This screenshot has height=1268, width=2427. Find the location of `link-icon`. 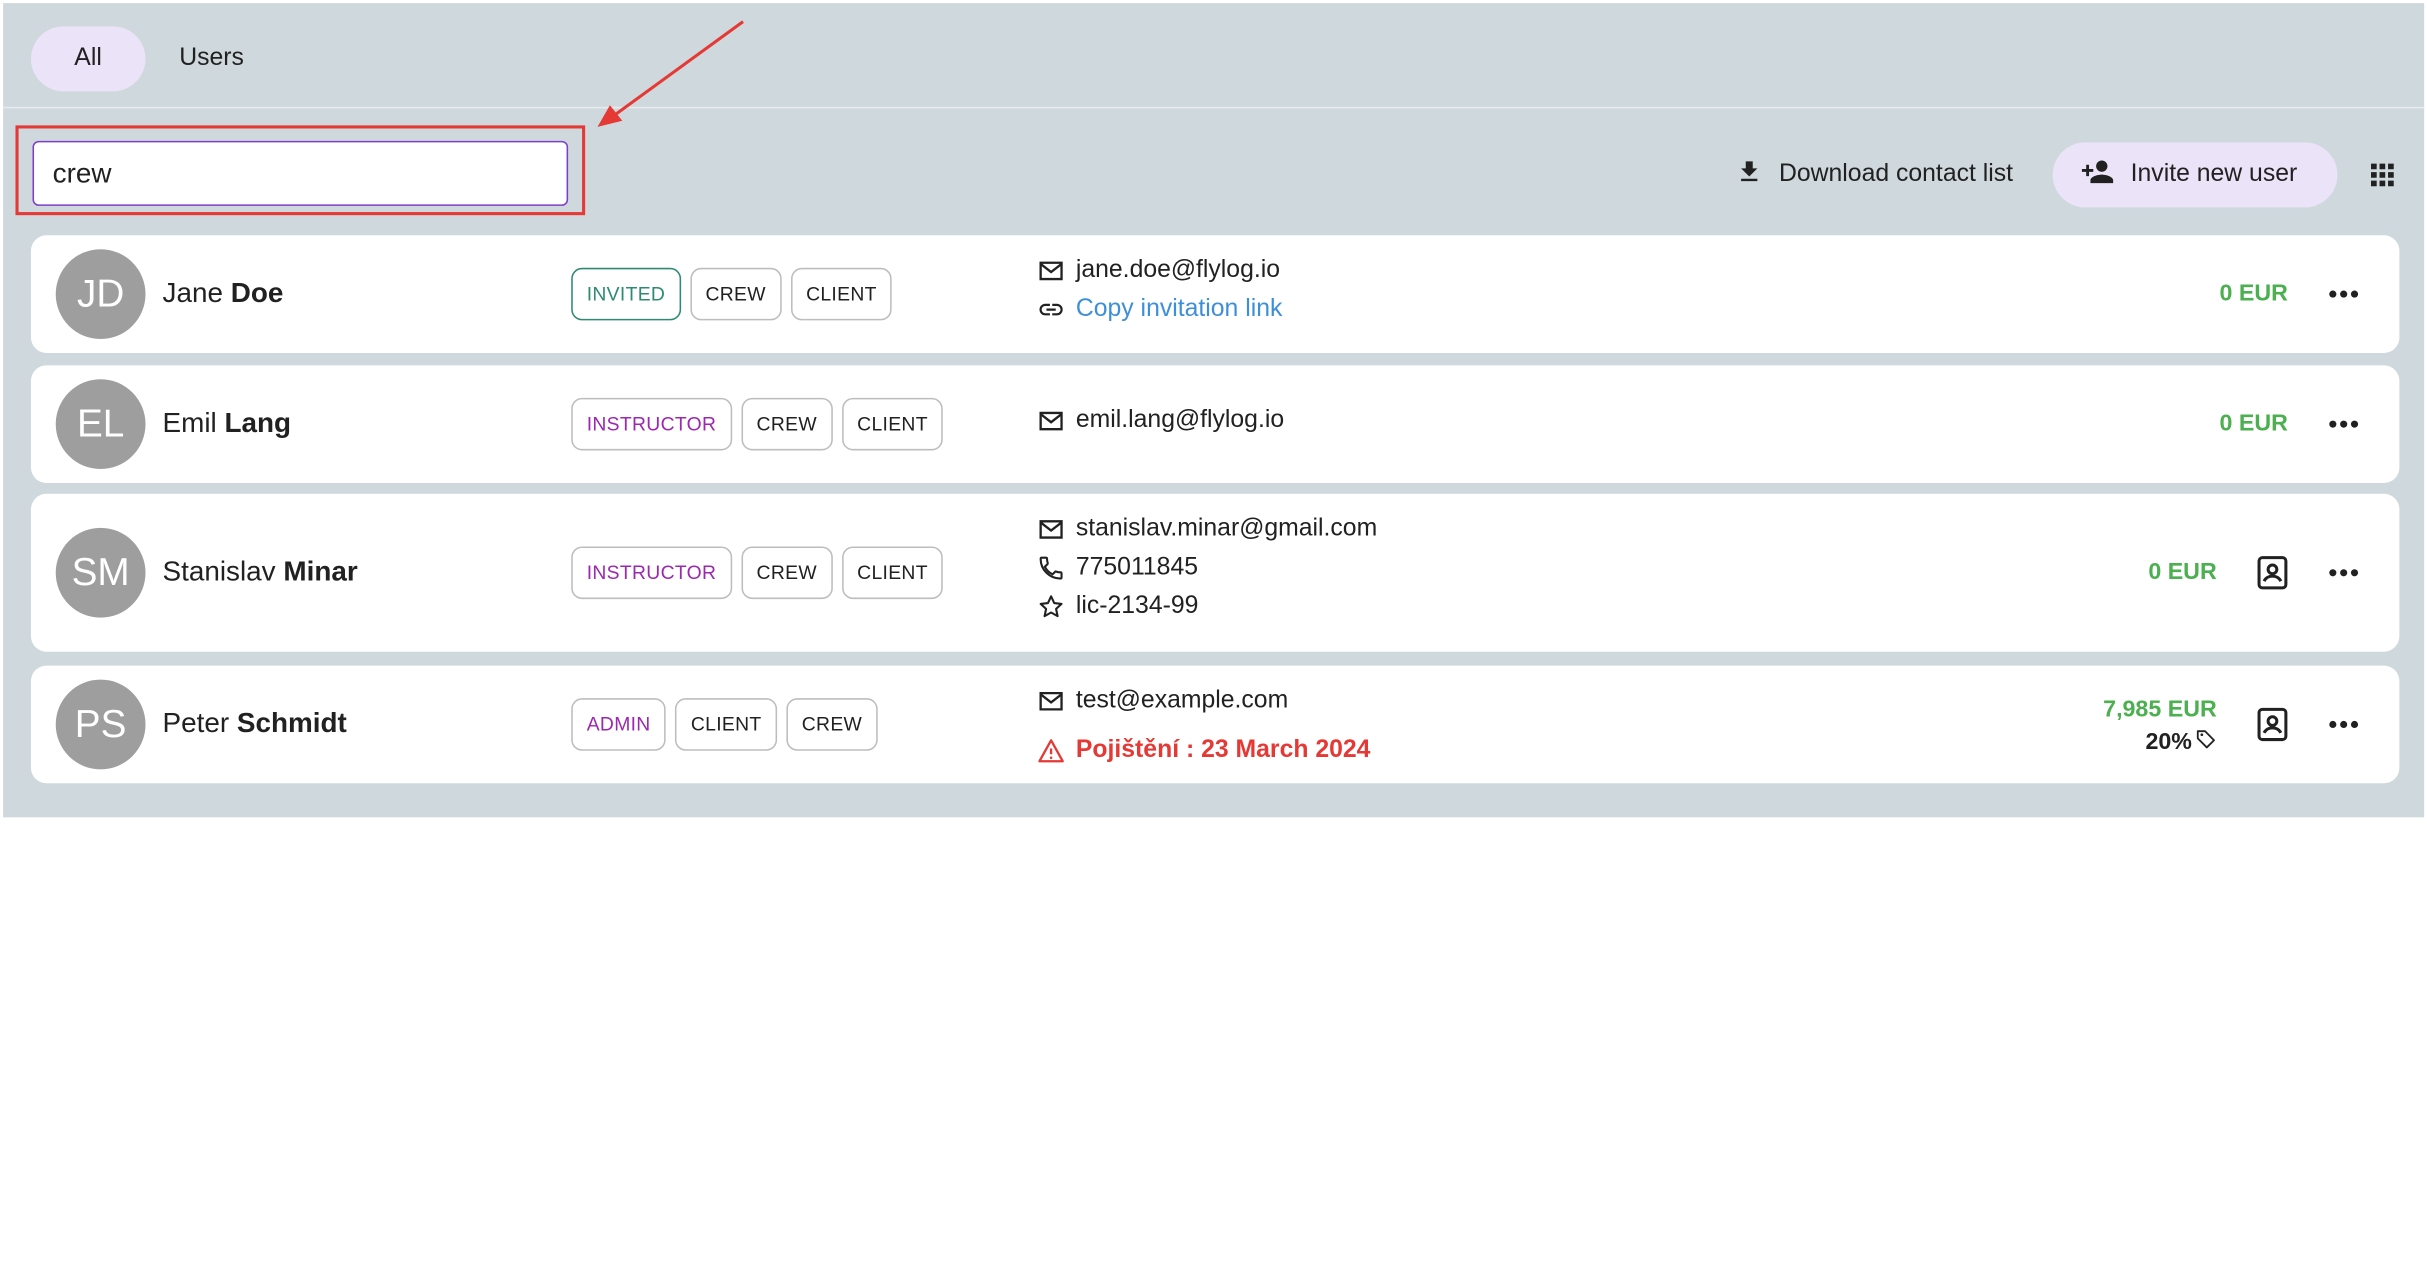

link-icon is located at coordinates (1051, 309).